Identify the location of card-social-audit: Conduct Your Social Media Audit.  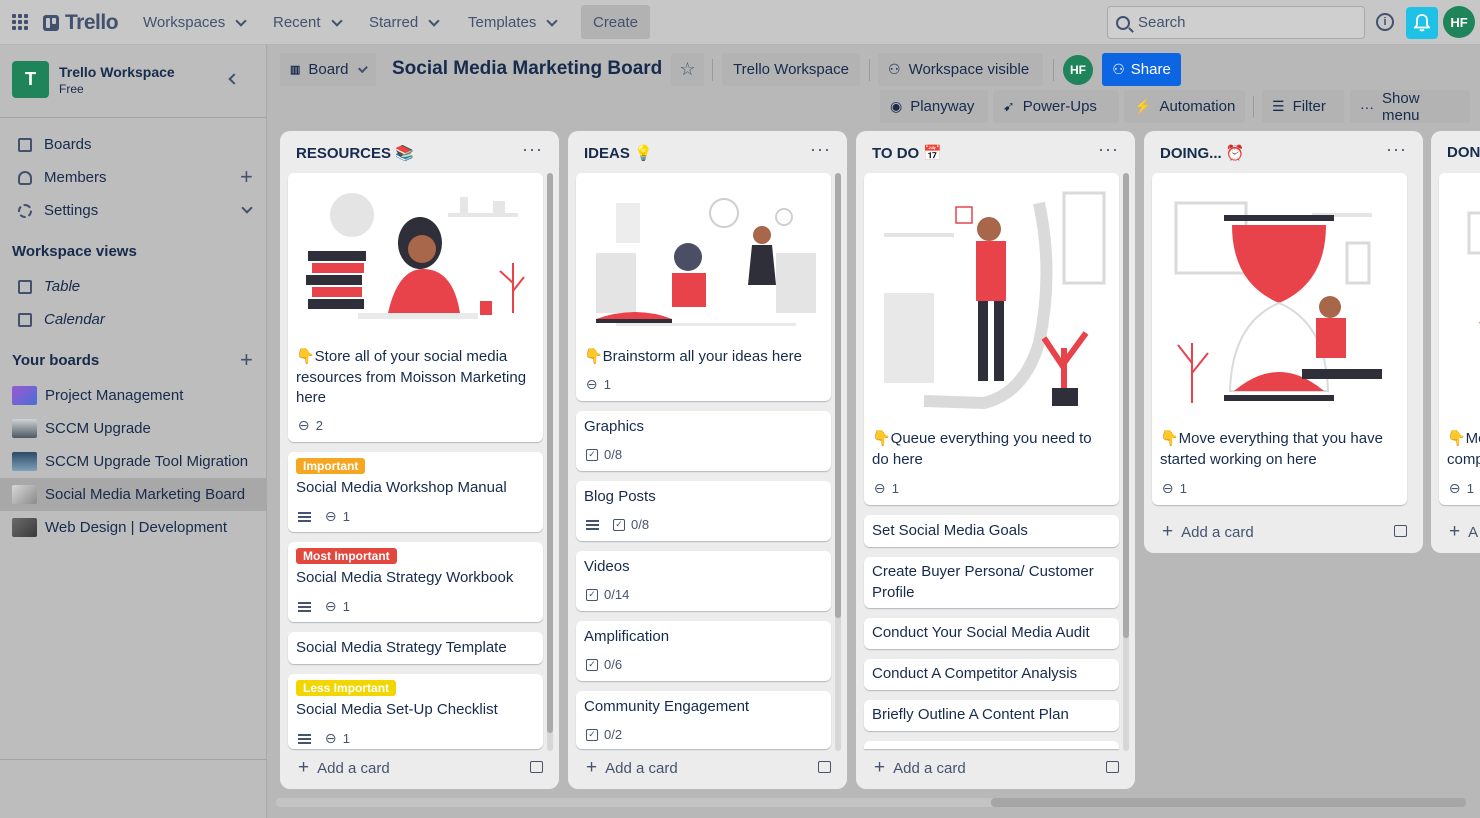
(991, 633).